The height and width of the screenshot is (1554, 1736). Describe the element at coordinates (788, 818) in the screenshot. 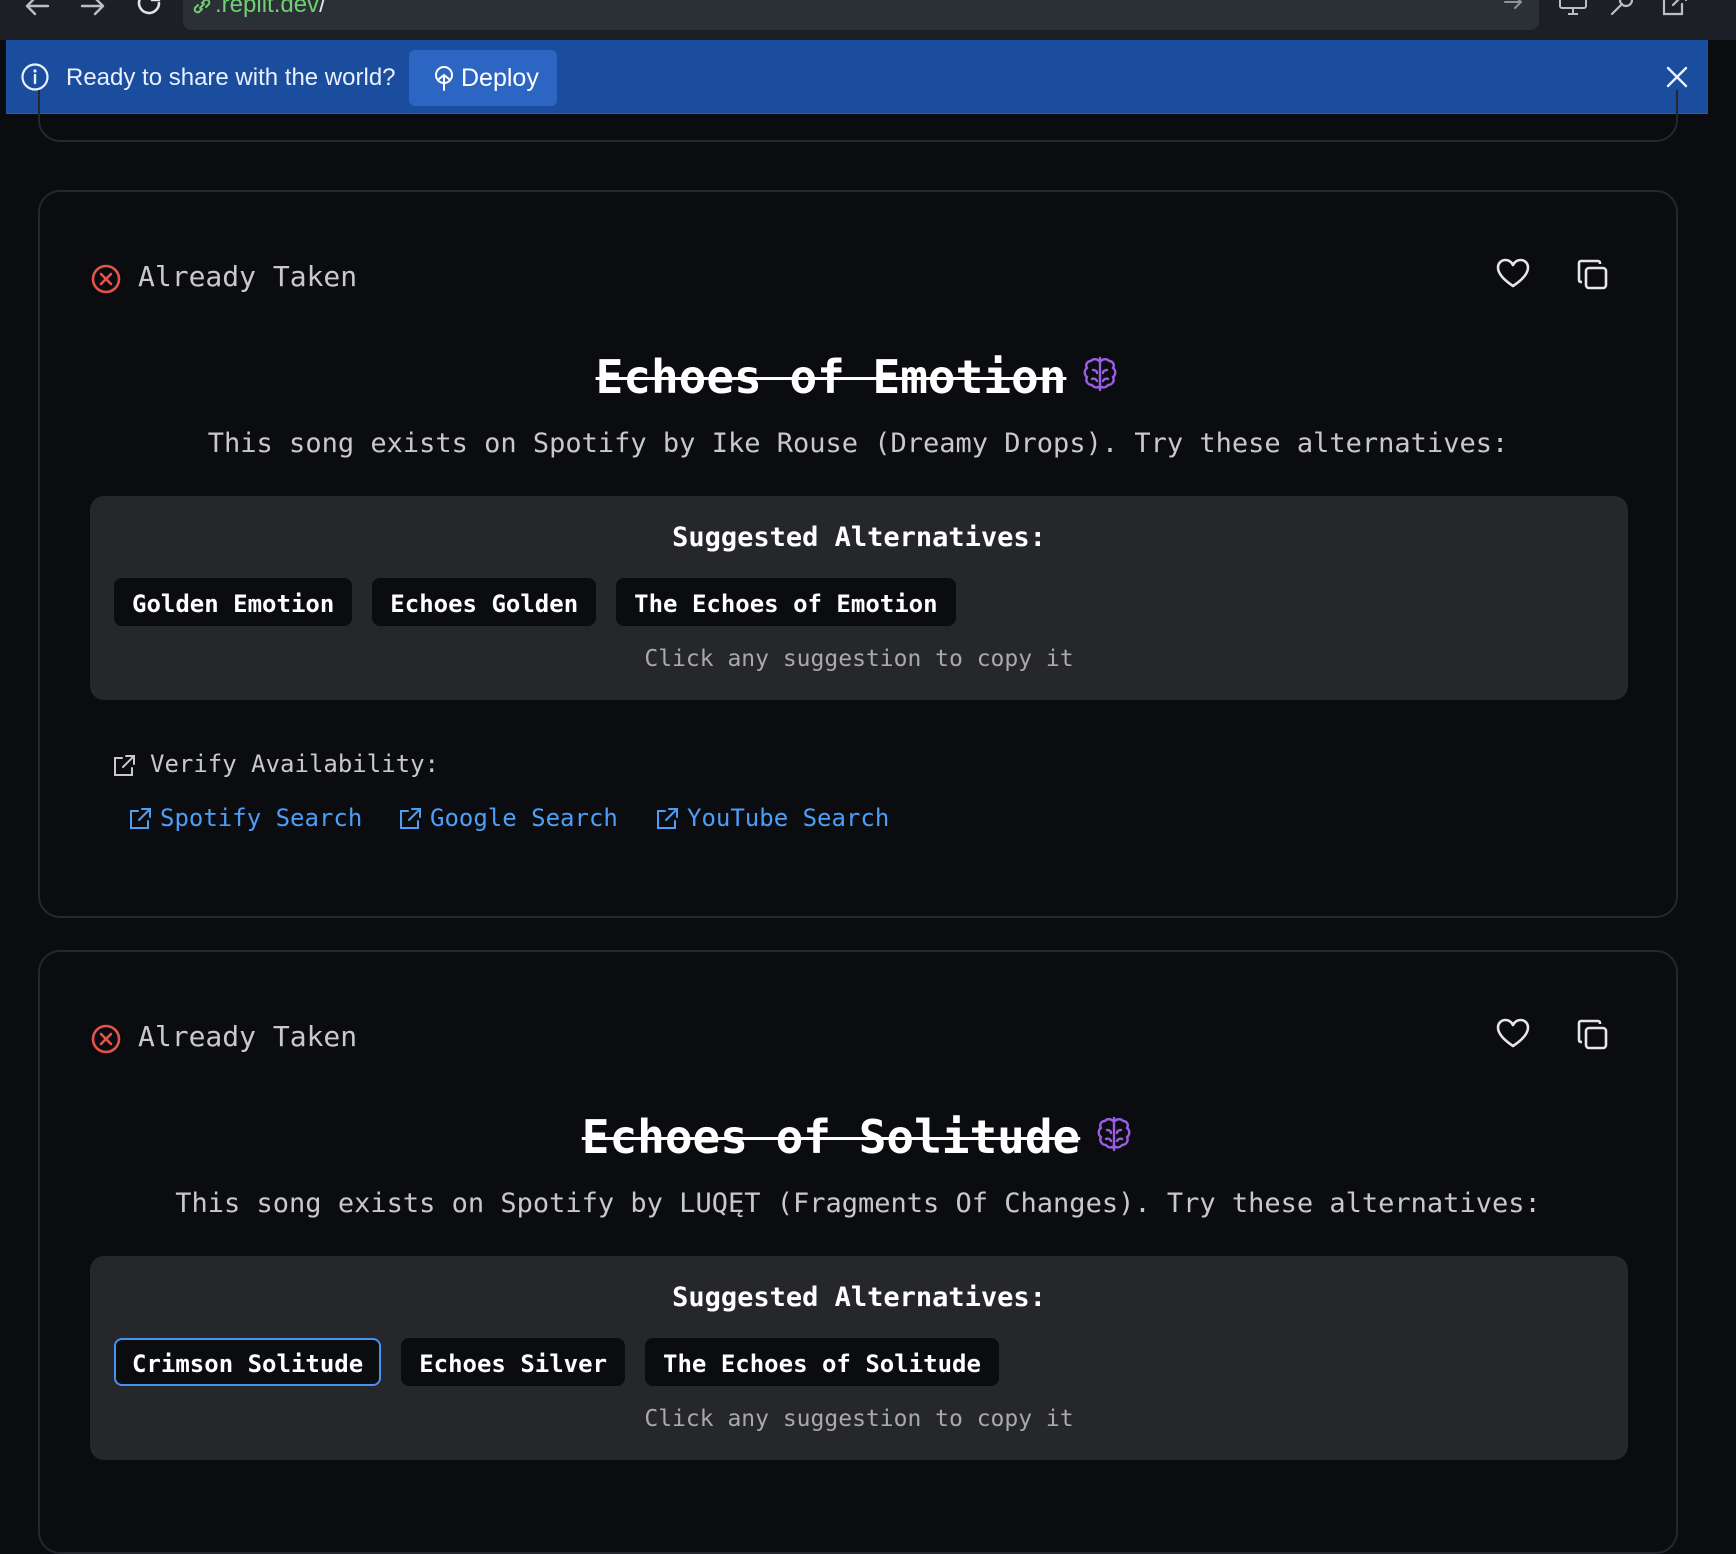

I see `youtube-search-label: YouTube Search` at that location.